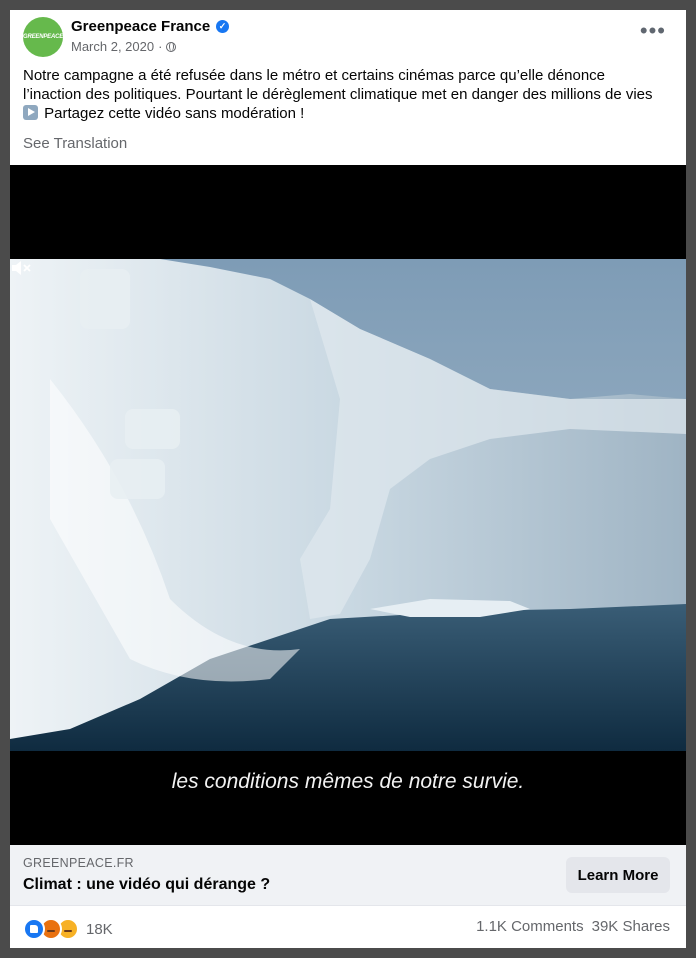 This screenshot has height=958, width=696. I want to click on verified-badge-icon: ✓, so click(222, 26).